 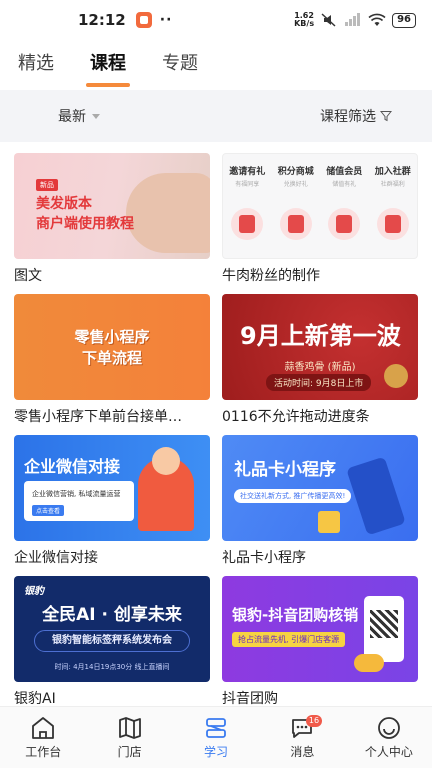 I want to click on filter-bar: 最新 课程筛选, so click(x=216, y=116).